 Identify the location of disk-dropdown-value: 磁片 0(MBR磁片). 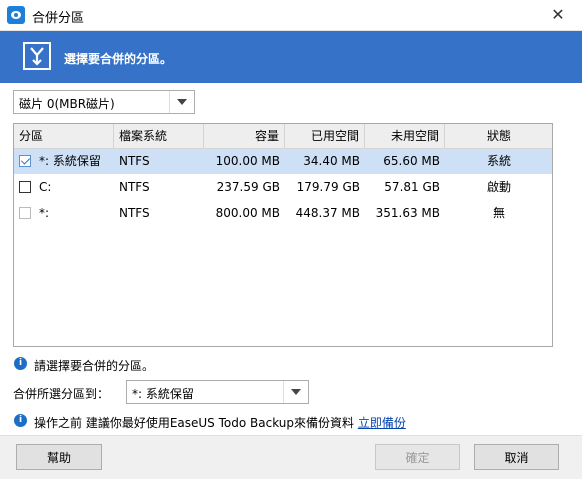
(67, 104).